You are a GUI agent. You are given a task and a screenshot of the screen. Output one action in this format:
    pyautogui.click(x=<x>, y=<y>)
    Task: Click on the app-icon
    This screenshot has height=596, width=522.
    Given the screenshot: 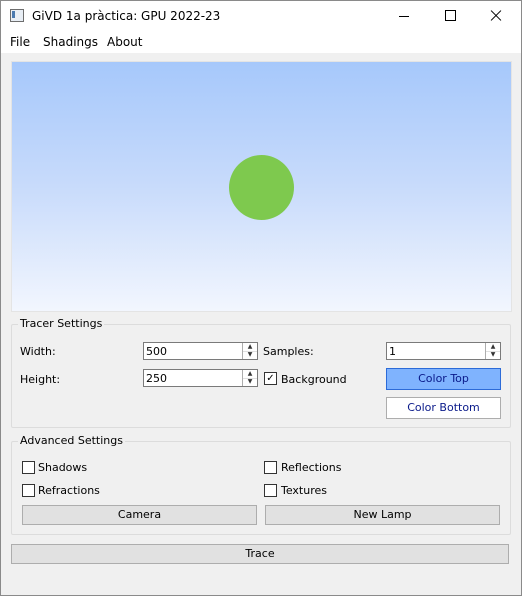 What is the action you would take?
    pyautogui.click(x=17, y=15)
    